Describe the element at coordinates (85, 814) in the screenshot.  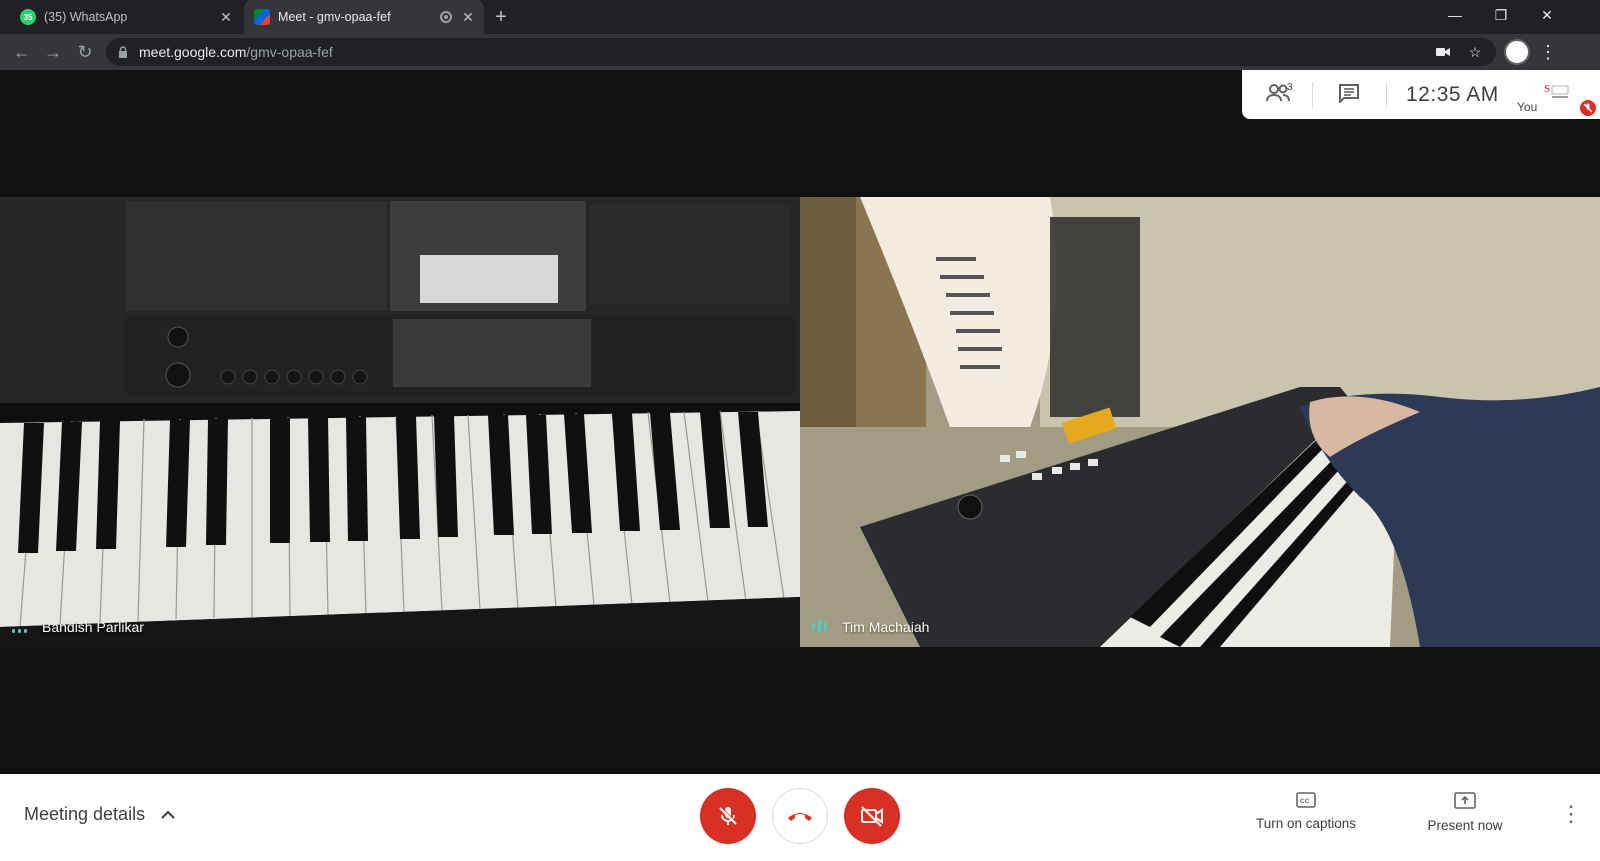
I see `meeting-details-label: Meeting details` at that location.